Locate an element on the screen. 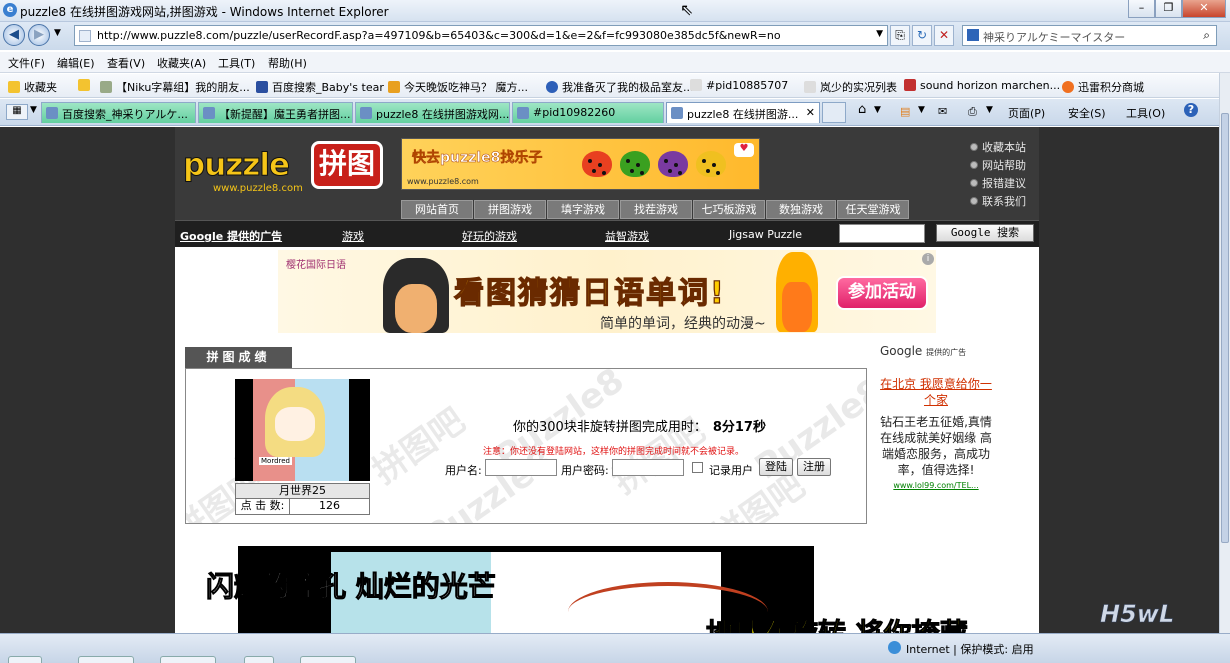  feeds-dropdown-icon: ▼ is located at coordinates (921, 110).